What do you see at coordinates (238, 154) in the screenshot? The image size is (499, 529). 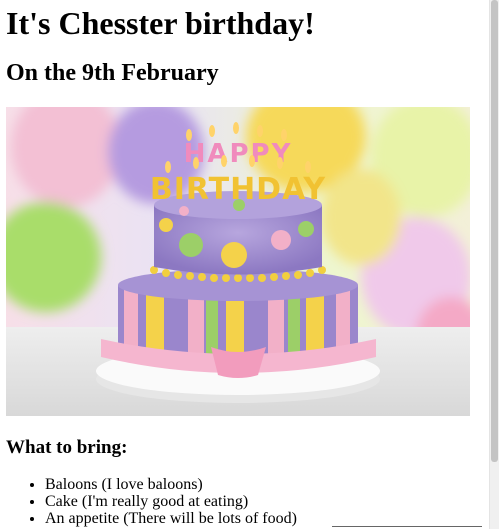 I see `cake-text-happy: HAPPY` at bounding box center [238, 154].